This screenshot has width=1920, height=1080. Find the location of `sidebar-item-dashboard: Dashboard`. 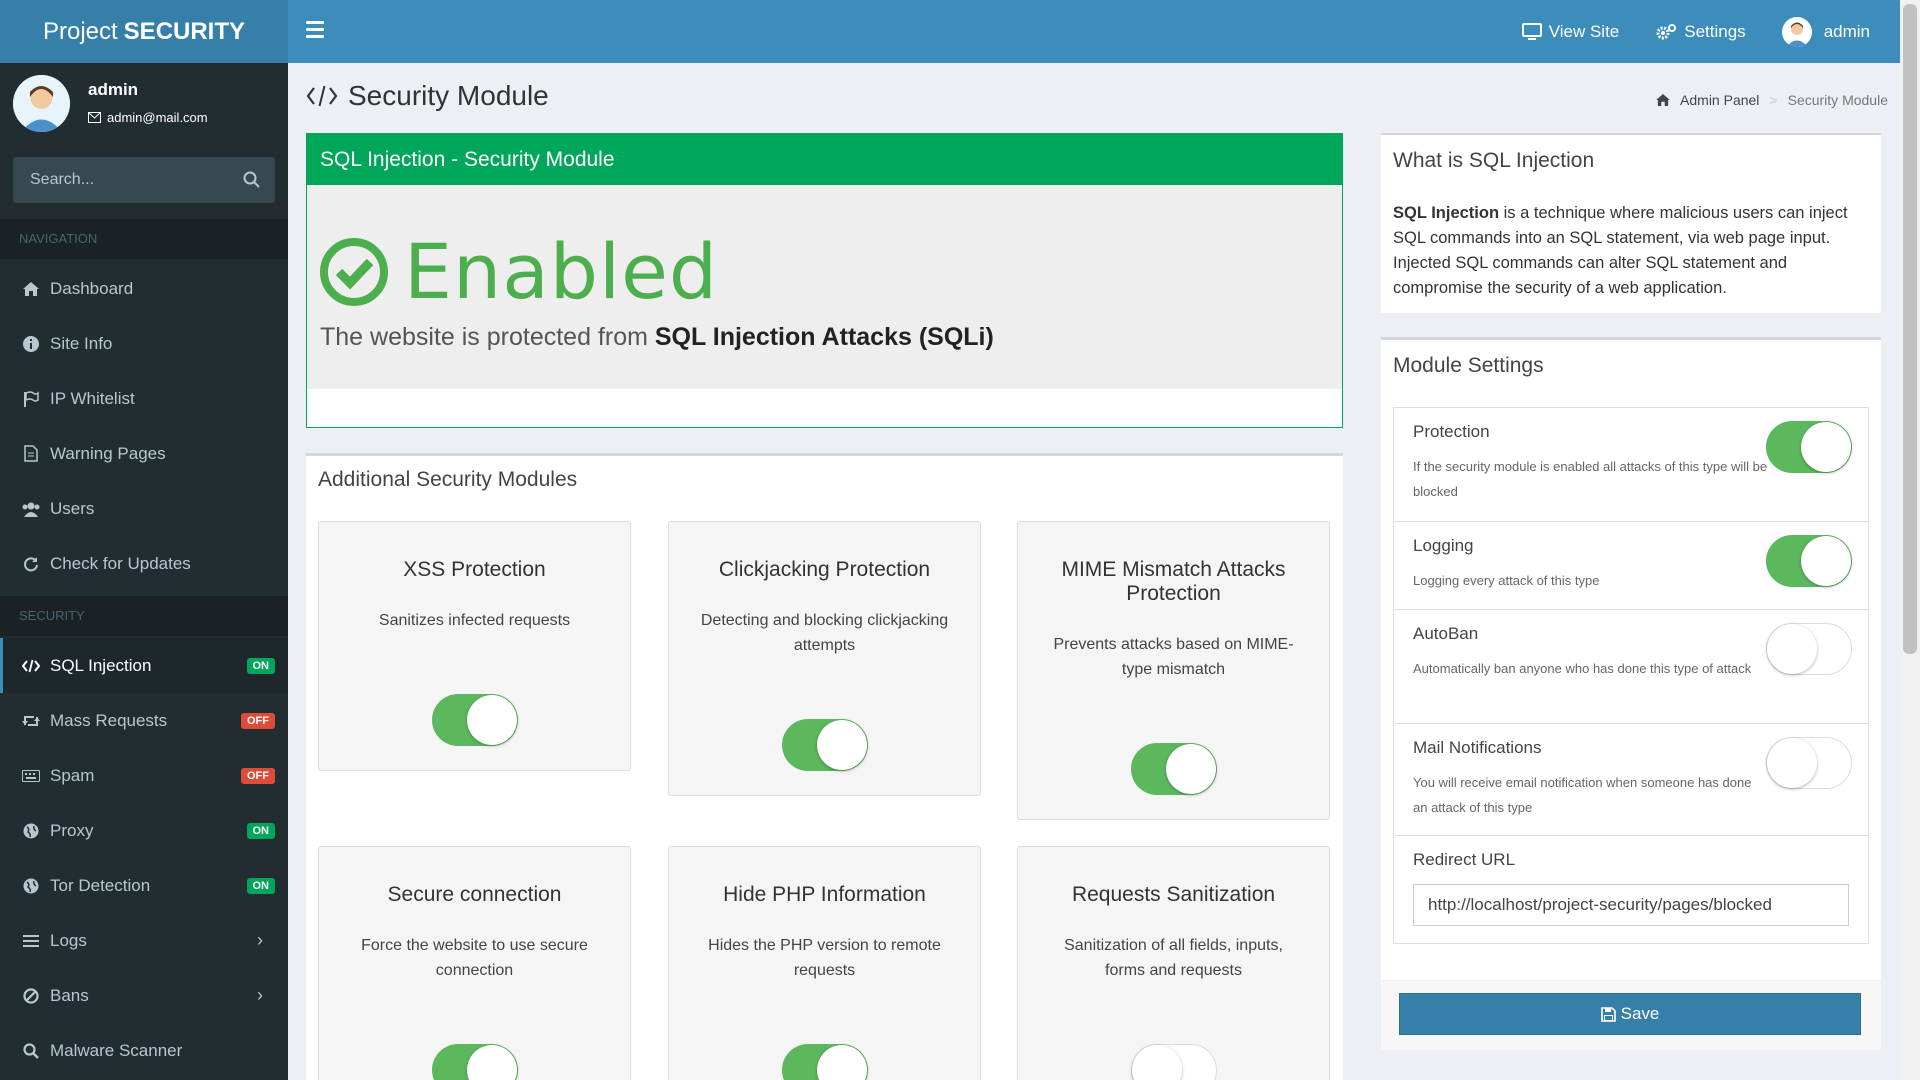

sidebar-item-dashboard: Dashboard is located at coordinates (144, 288).